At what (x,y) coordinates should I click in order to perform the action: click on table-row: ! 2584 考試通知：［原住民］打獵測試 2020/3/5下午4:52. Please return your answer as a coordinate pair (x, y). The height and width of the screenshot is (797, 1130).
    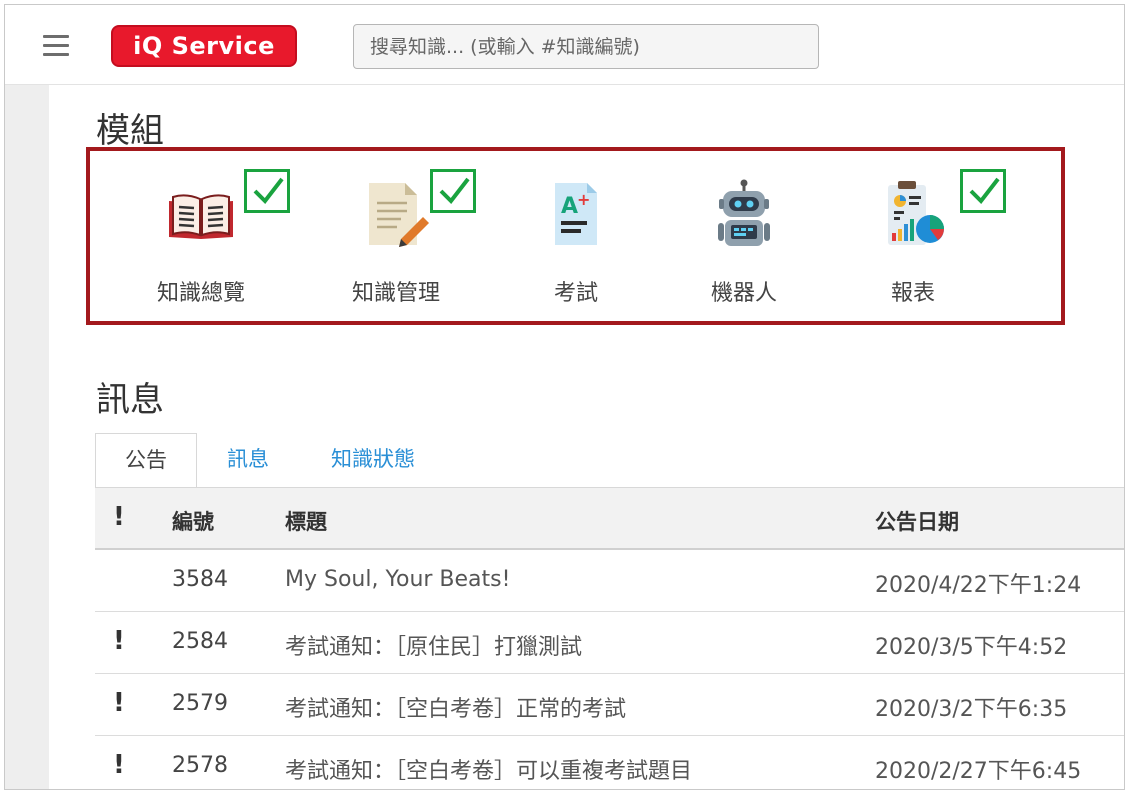
    Looking at the image, I should click on (609, 643).